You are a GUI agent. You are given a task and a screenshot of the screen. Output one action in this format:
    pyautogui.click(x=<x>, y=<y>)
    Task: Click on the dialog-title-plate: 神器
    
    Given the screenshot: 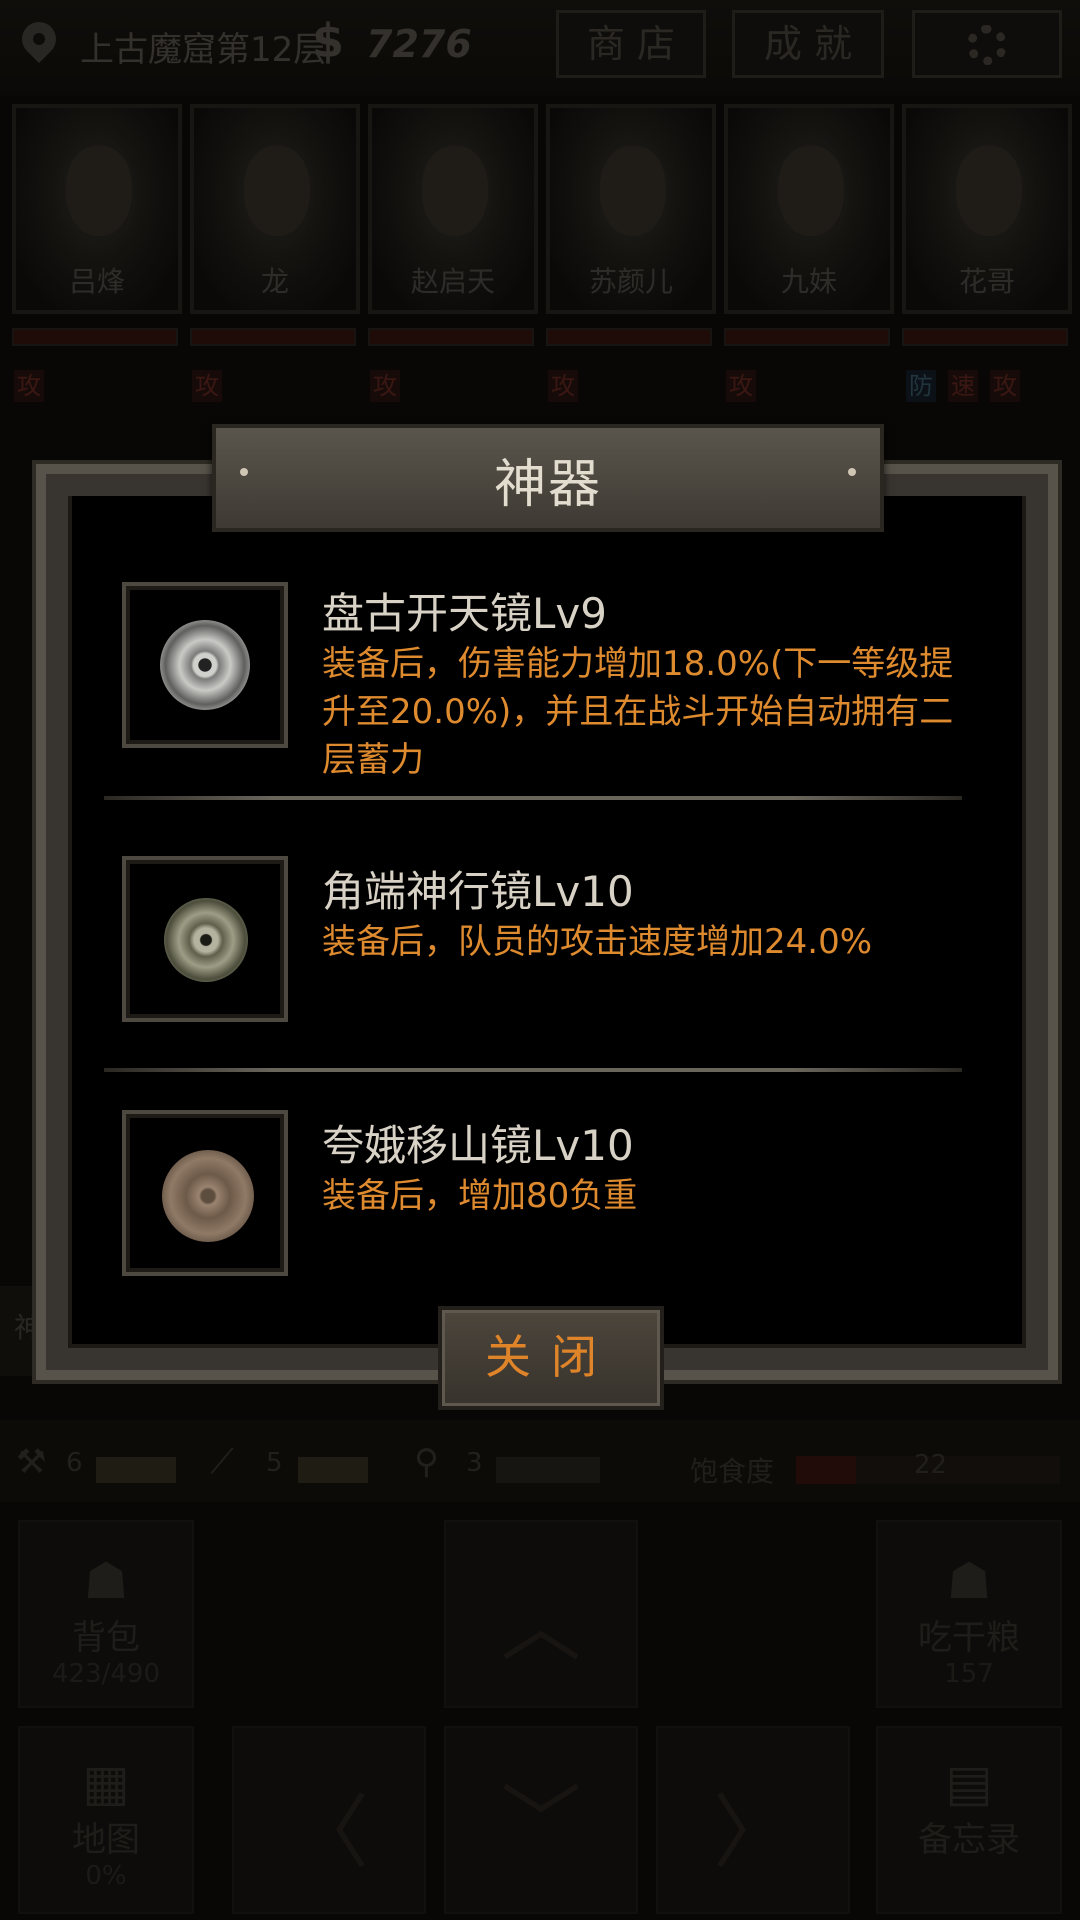 What is the action you would take?
    pyautogui.click(x=548, y=478)
    